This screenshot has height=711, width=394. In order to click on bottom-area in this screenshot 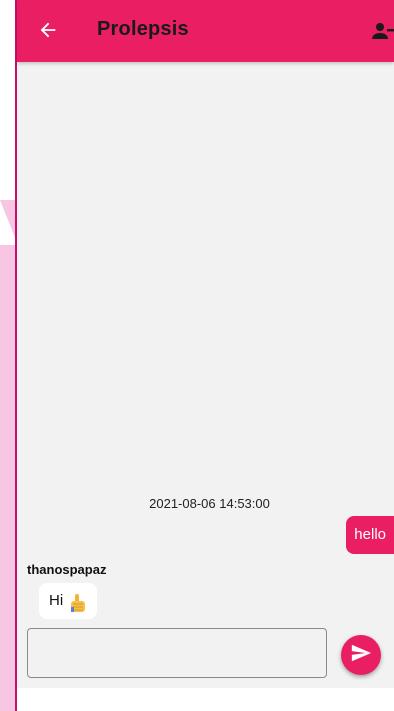, I will do `click(205, 699)`.